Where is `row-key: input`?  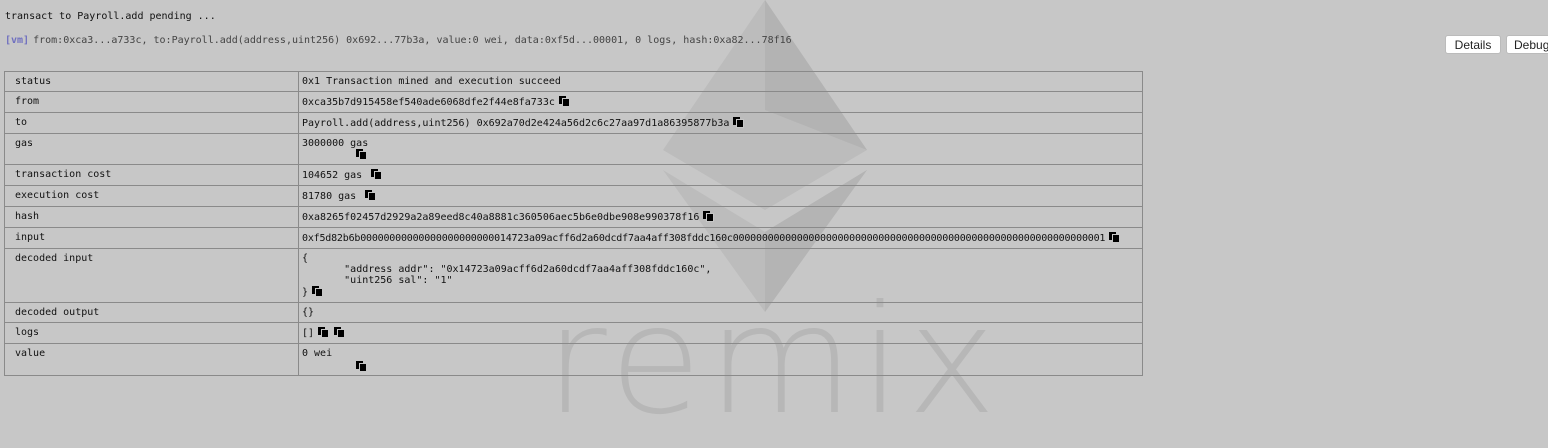
row-key: input is located at coordinates (151, 238).